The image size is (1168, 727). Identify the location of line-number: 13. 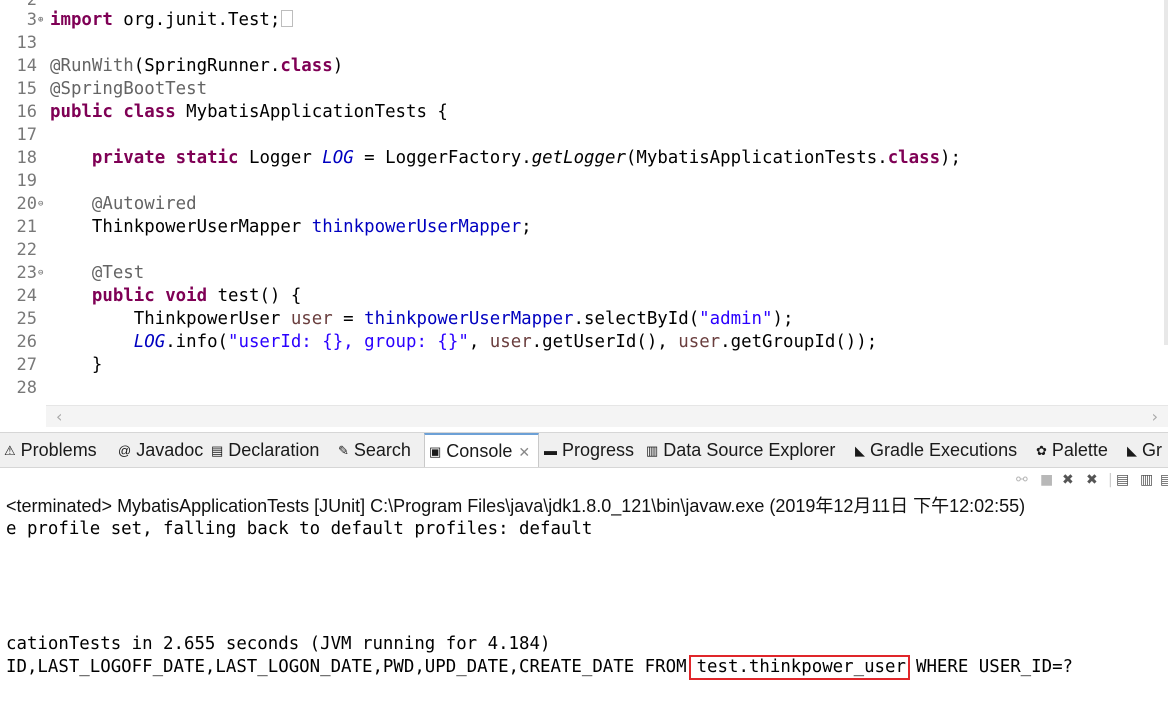
(26, 43).